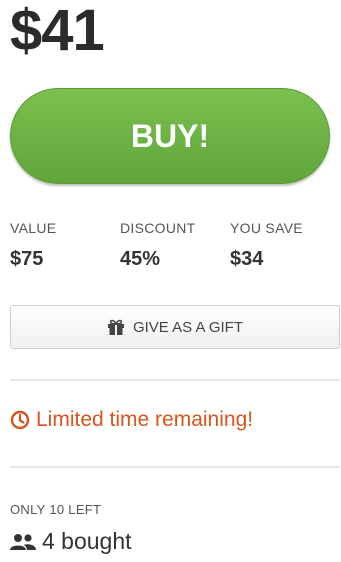 The height and width of the screenshot is (562, 341). What do you see at coordinates (23, 542) in the screenshot?
I see `people-icon` at bounding box center [23, 542].